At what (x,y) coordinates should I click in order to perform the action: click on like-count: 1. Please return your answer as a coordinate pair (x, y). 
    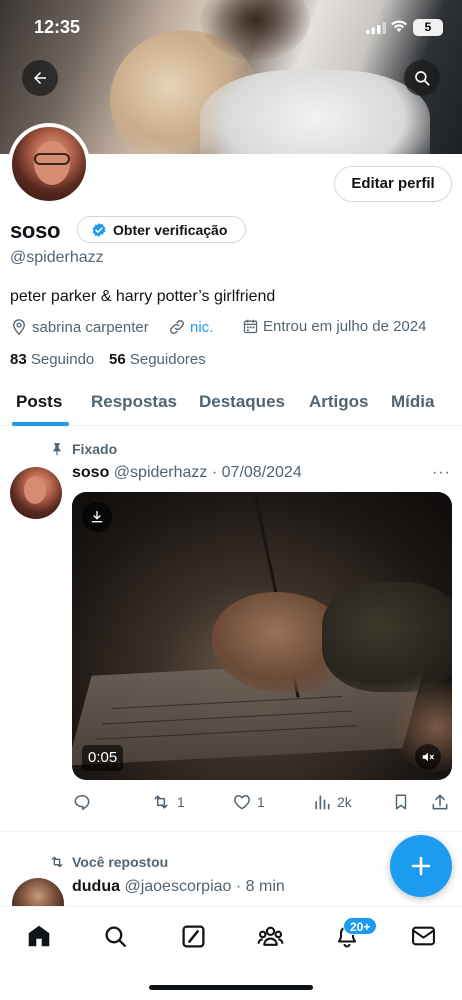
    Looking at the image, I should click on (261, 802).